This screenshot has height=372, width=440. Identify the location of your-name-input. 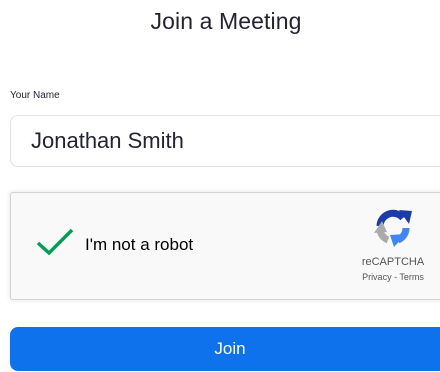
(225, 141).